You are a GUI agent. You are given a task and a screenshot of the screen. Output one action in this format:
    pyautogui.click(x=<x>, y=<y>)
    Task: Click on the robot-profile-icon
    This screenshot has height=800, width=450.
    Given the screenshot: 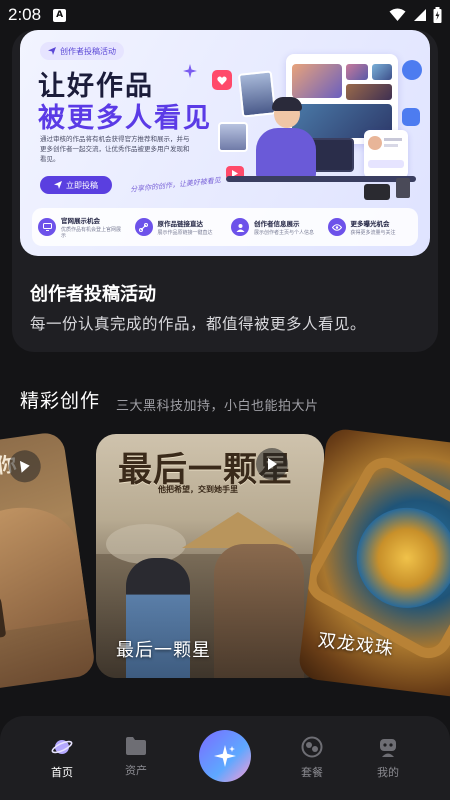 What is the action you would take?
    pyautogui.click(x=388, y=748)
    